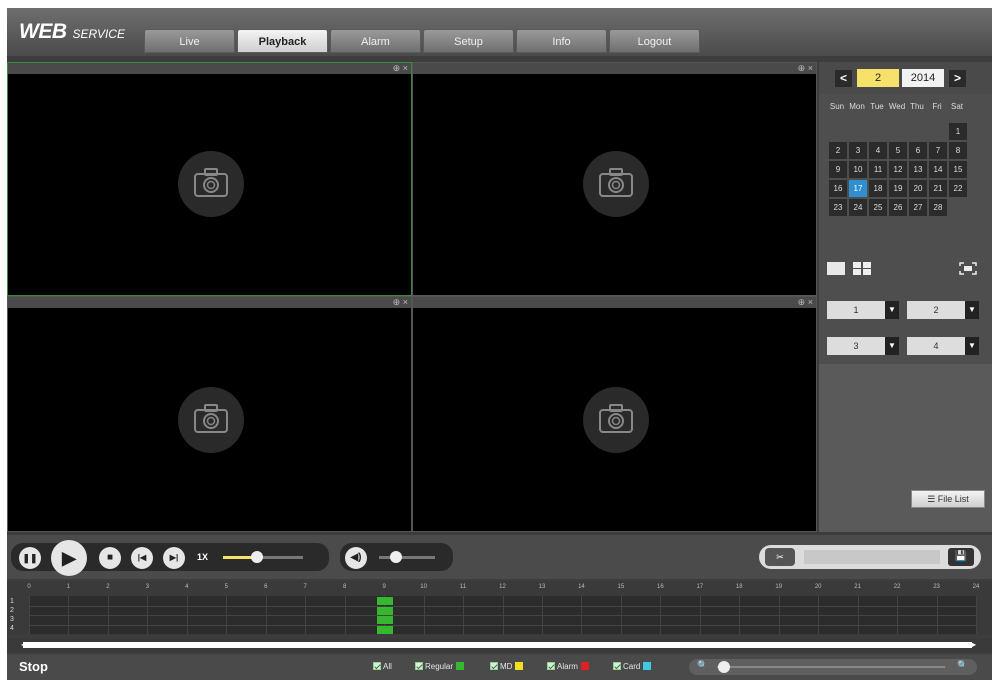  Describe the element at coordinates (460, 666) in the screenshot. I see `color-swatch` at that location.